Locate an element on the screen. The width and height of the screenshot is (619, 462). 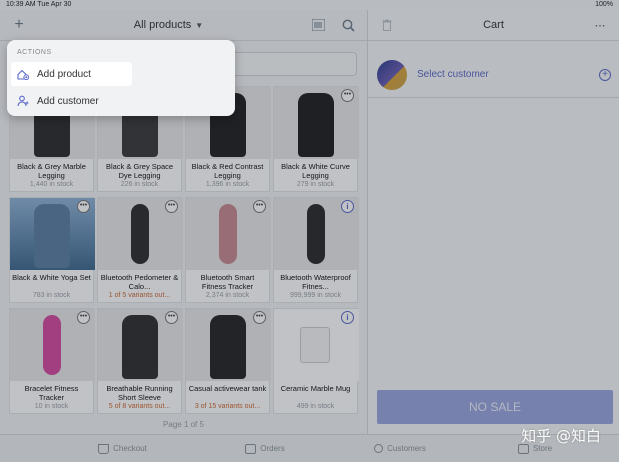
menu-item-add-customer: Add customer is located at coordinates (71, 101).